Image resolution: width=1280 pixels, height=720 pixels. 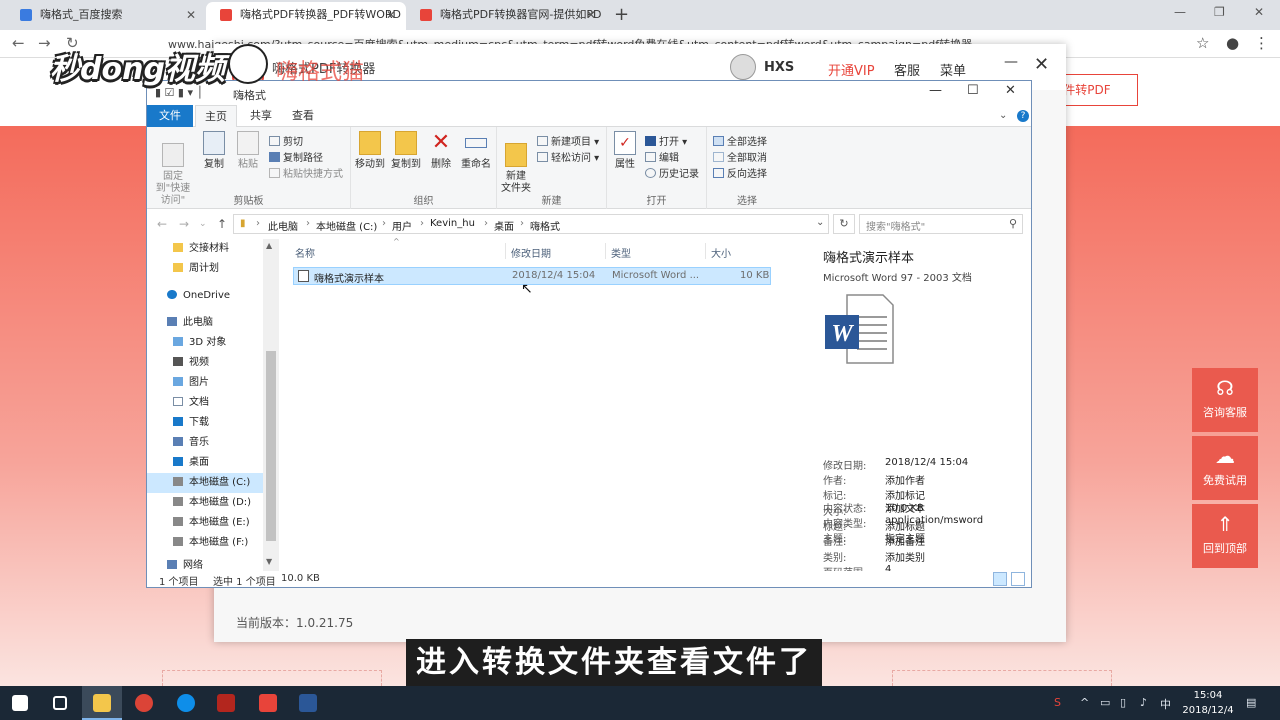 I want to click on start-button, so click(x=20, y=703).